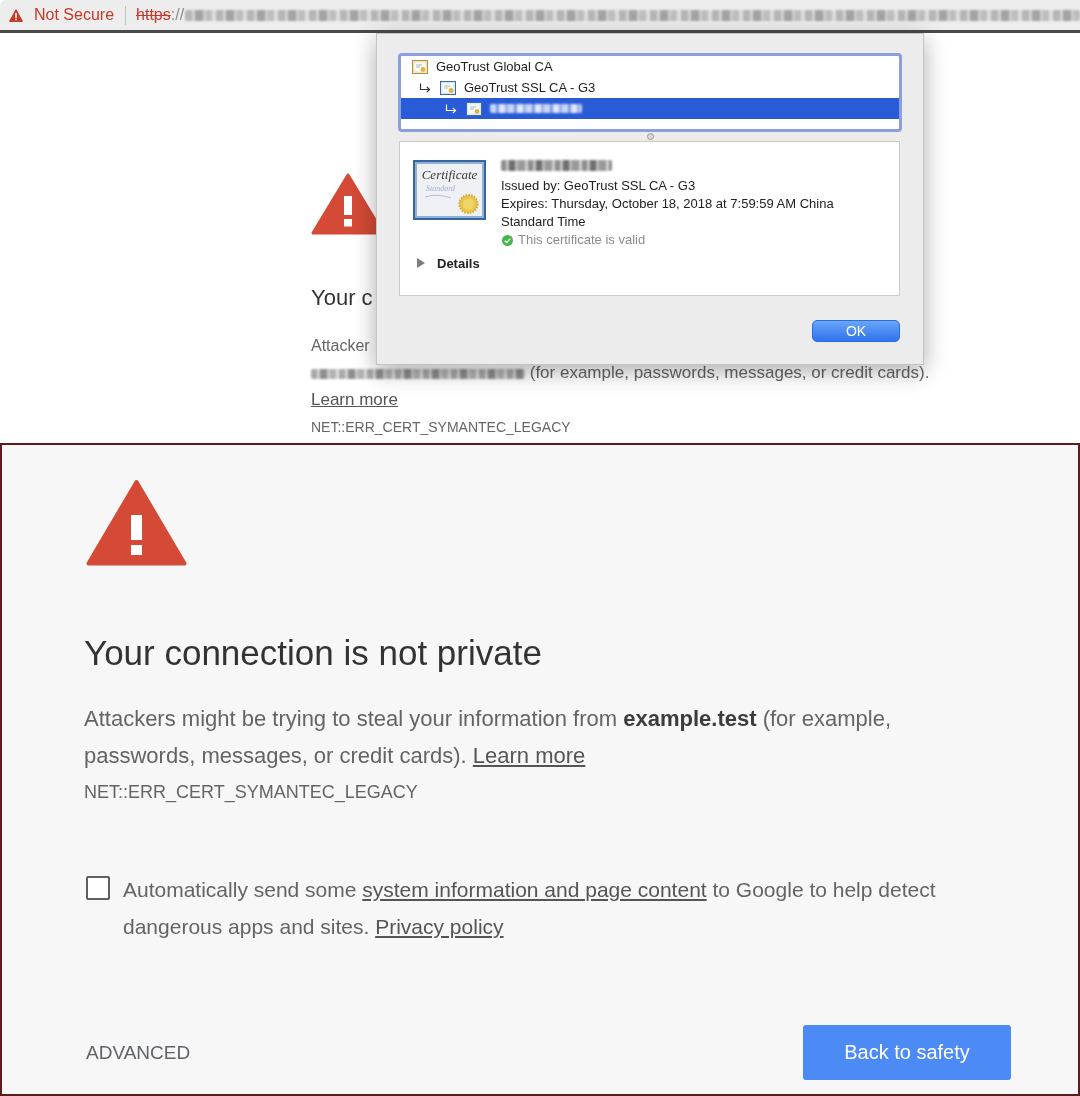 This screenshot has height=1096, width=1080. Describe the element at coordinates (530, 908) in the screenshot. I see `checkbox-label: Automatically send some system information and page content to Google to help detect dangerous apps and sites. Privacy policy` at that location.